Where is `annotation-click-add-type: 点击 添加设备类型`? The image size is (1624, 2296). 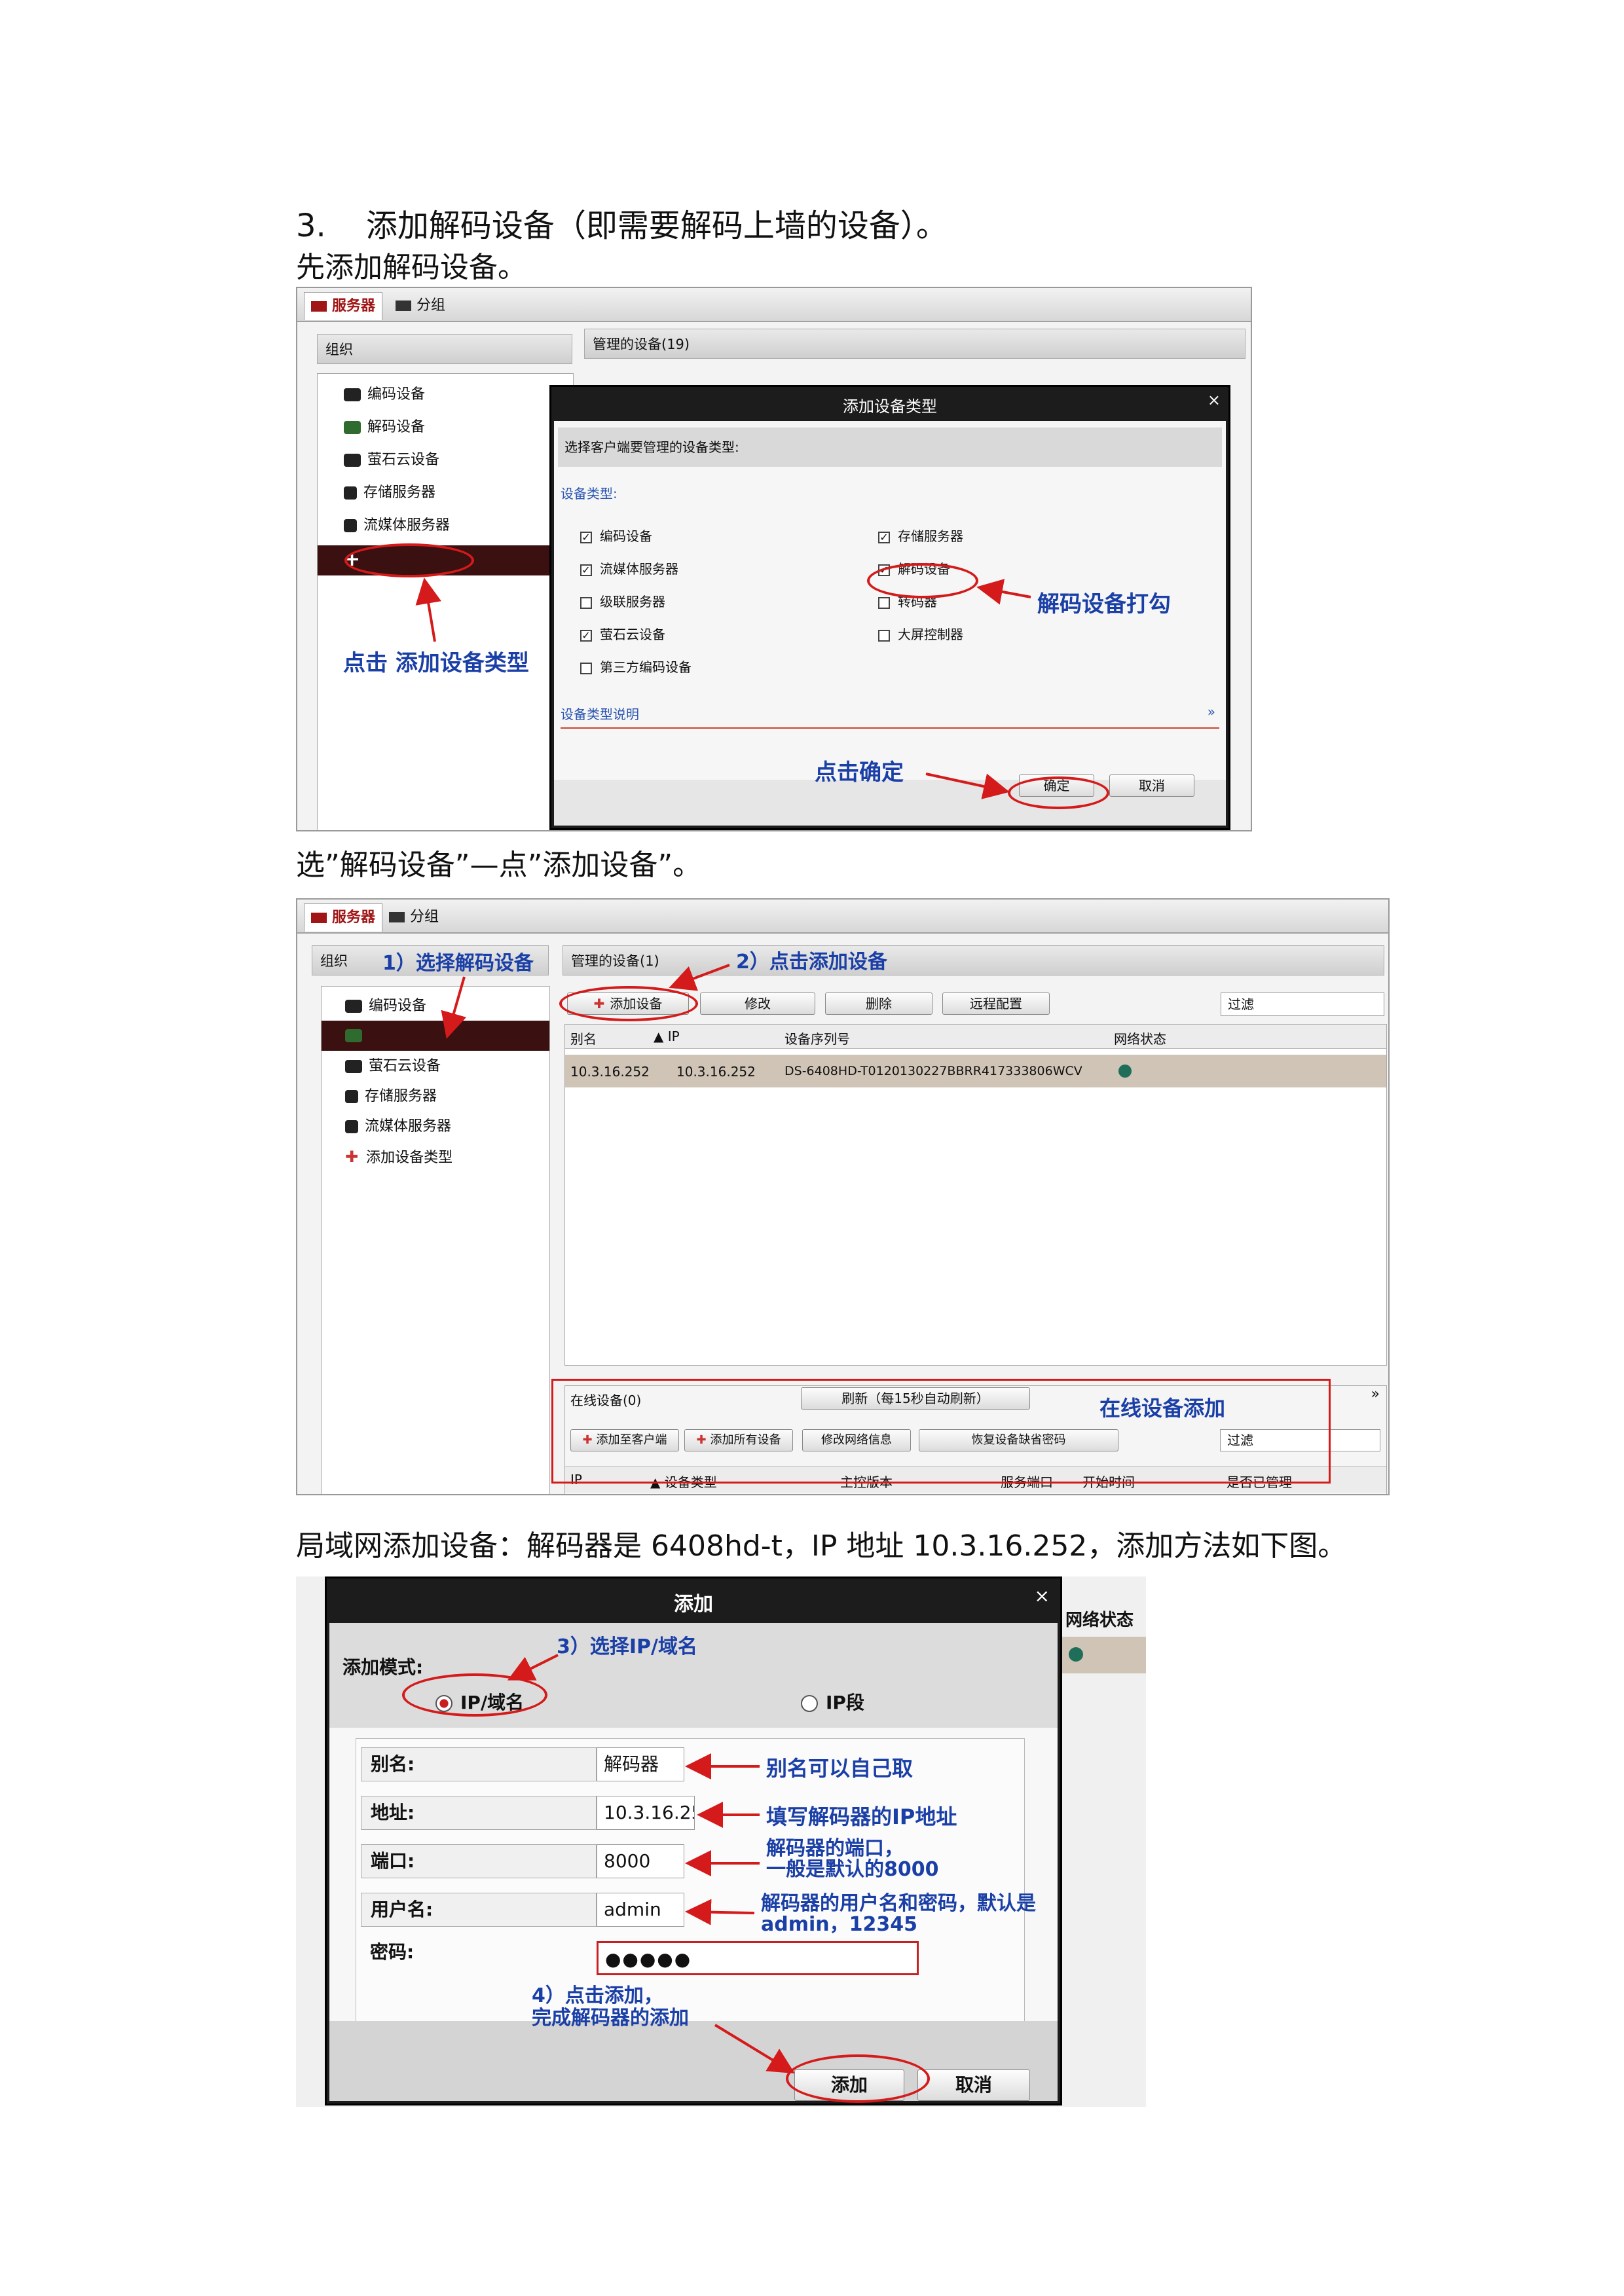
annotation-click-add-type: 点击 添加设备类型 is located at coordinates (436, 663).